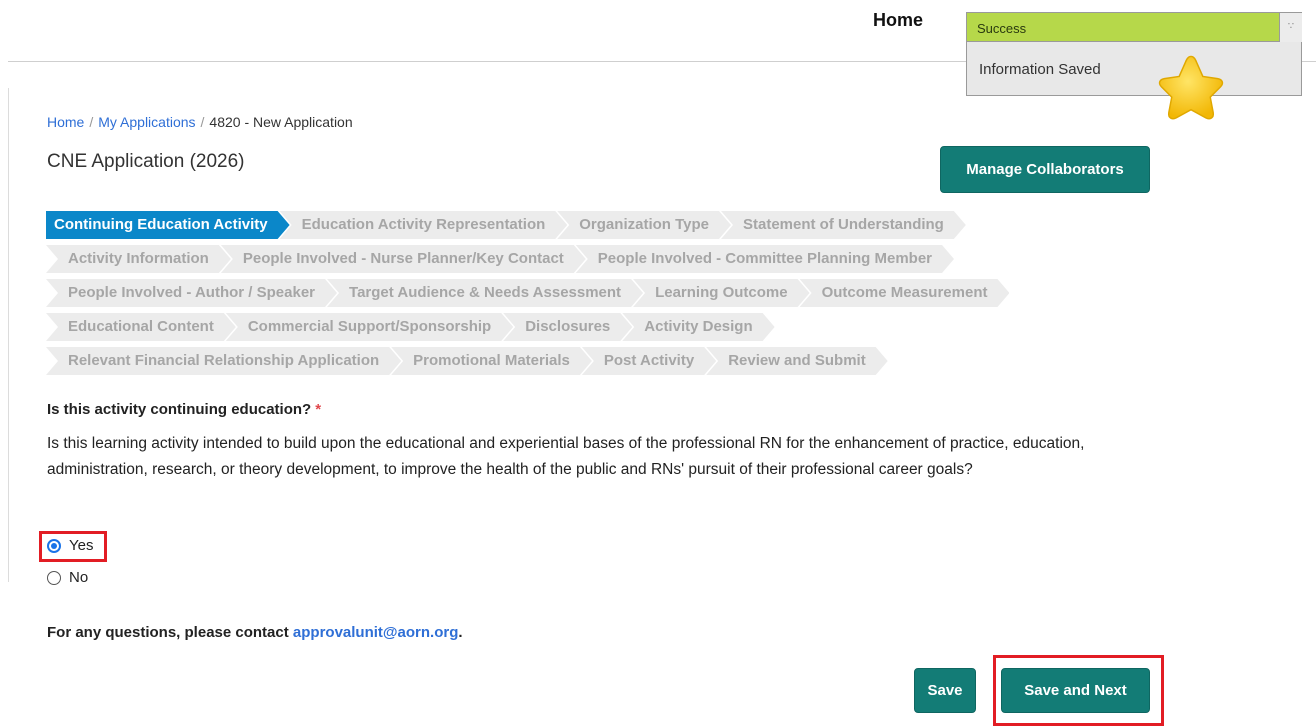 The width and height of the screenshot is (1316, 726). What do you see at coordinates (54, 577) in the screenshot?
I see `radio-no-indicator` at bounding box center [54, 577].